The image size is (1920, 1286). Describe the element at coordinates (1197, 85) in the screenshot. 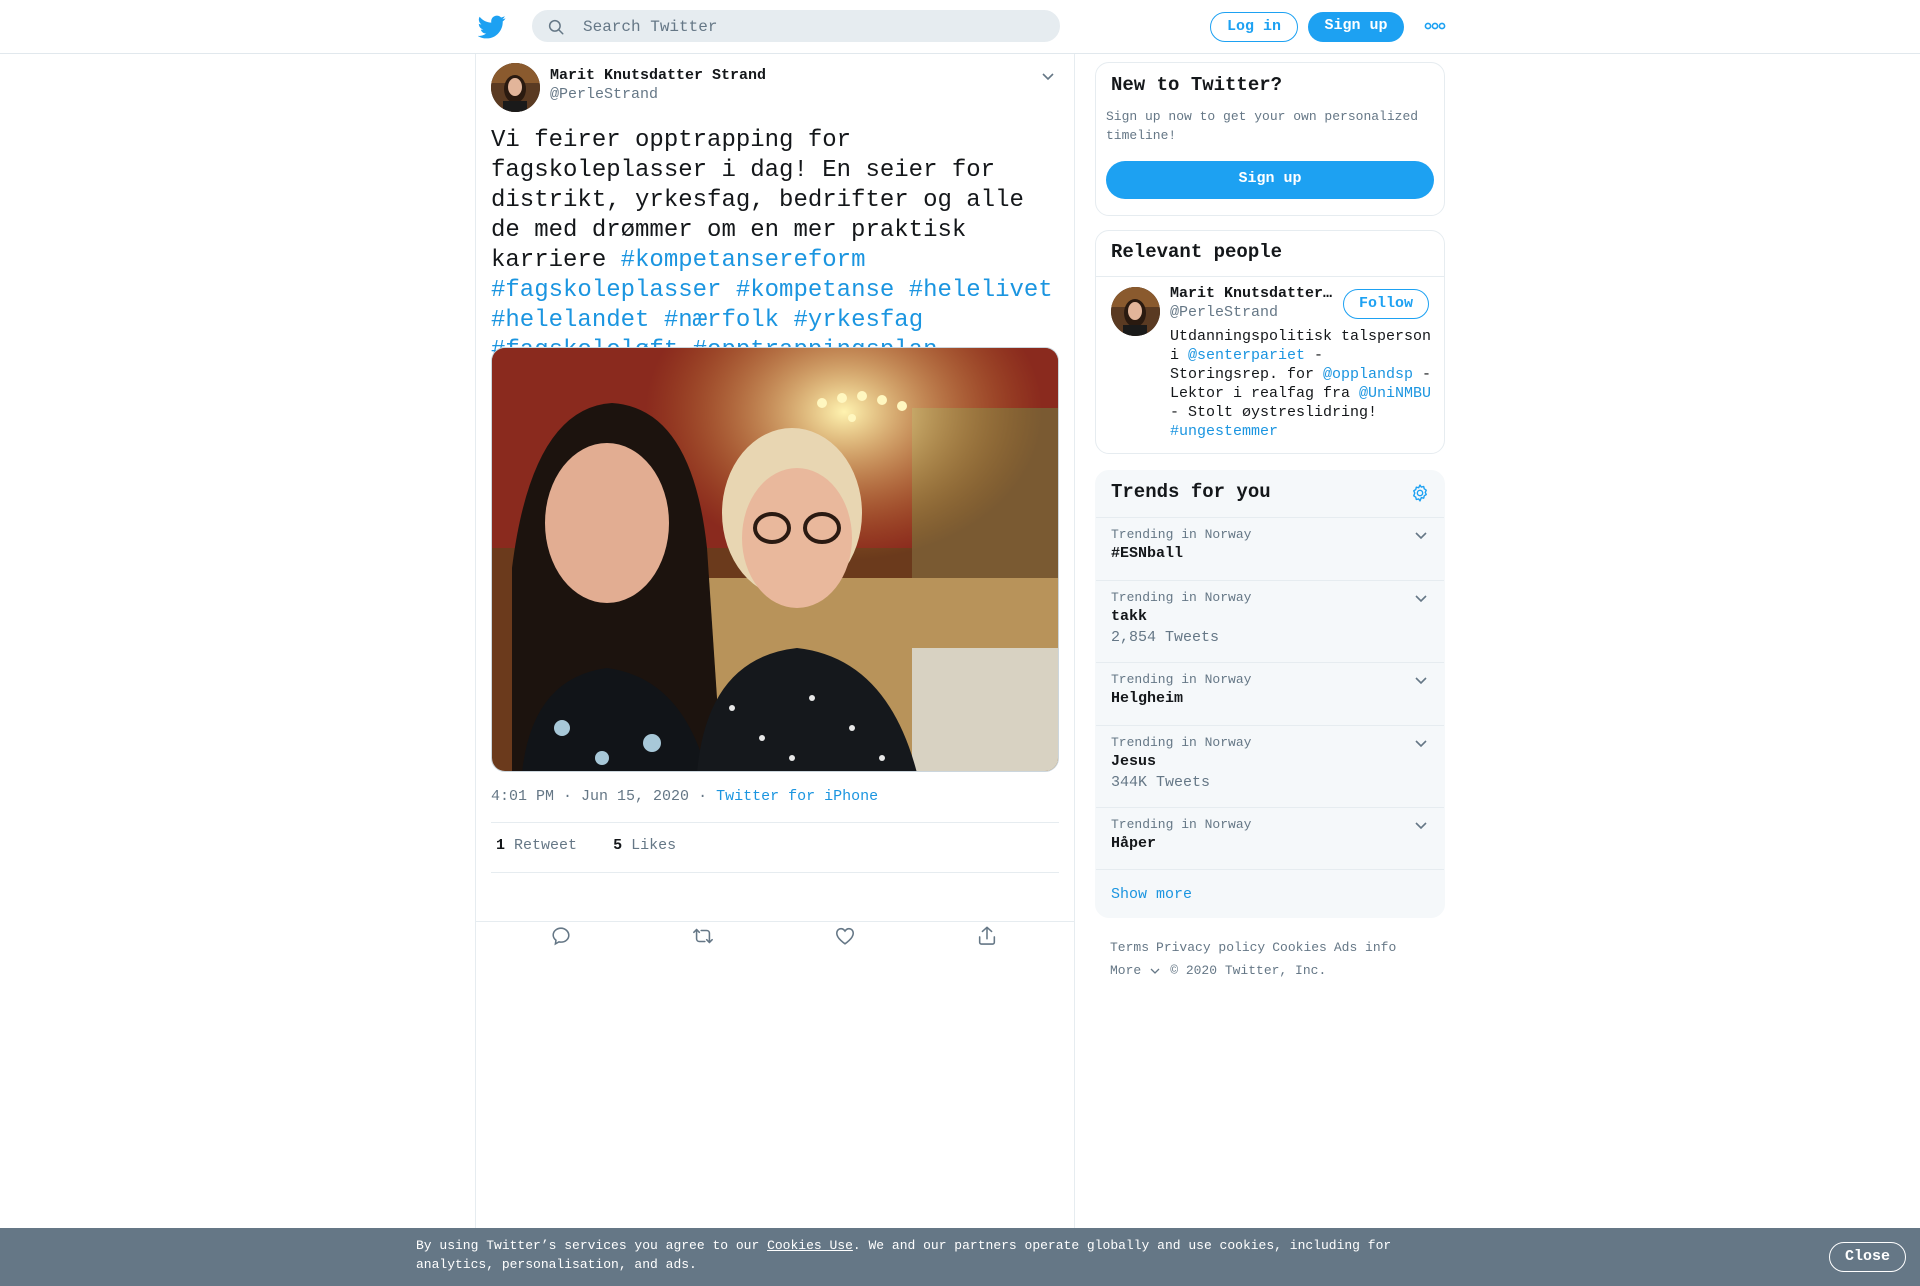

I see `card-title: New to Twitter?` at that location.